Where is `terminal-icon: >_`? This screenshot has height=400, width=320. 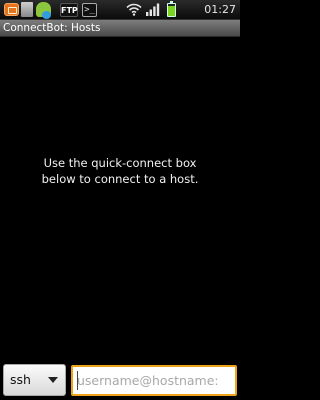
terminal-icon: >_ is located at coordinates (89, 10).